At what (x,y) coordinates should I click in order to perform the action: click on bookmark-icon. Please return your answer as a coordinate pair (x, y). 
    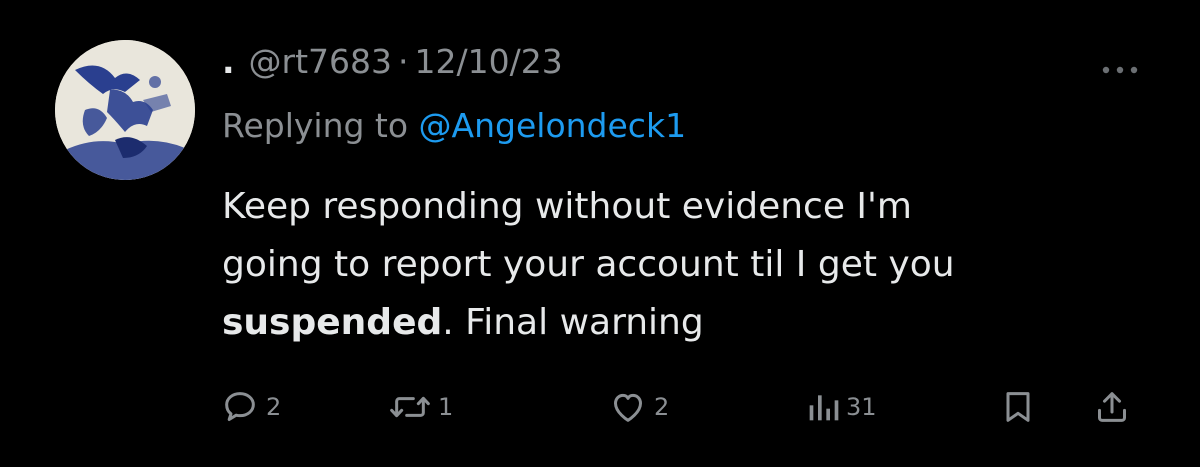
    Looking at the image, I should click on (1018, 407).